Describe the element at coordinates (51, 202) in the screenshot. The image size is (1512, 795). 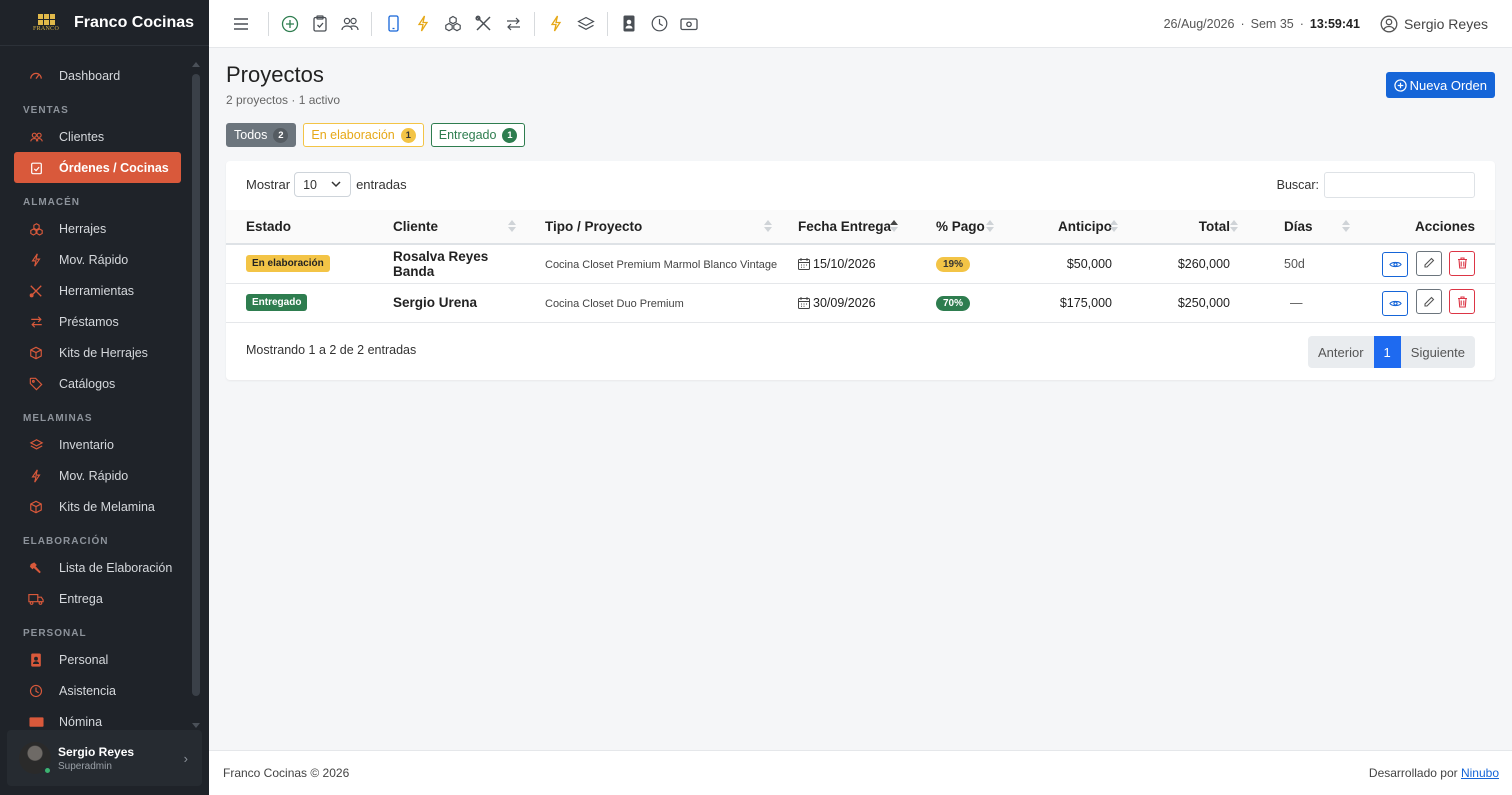
I see `sidebar-section-almacen: ALMACÉN` at that location.